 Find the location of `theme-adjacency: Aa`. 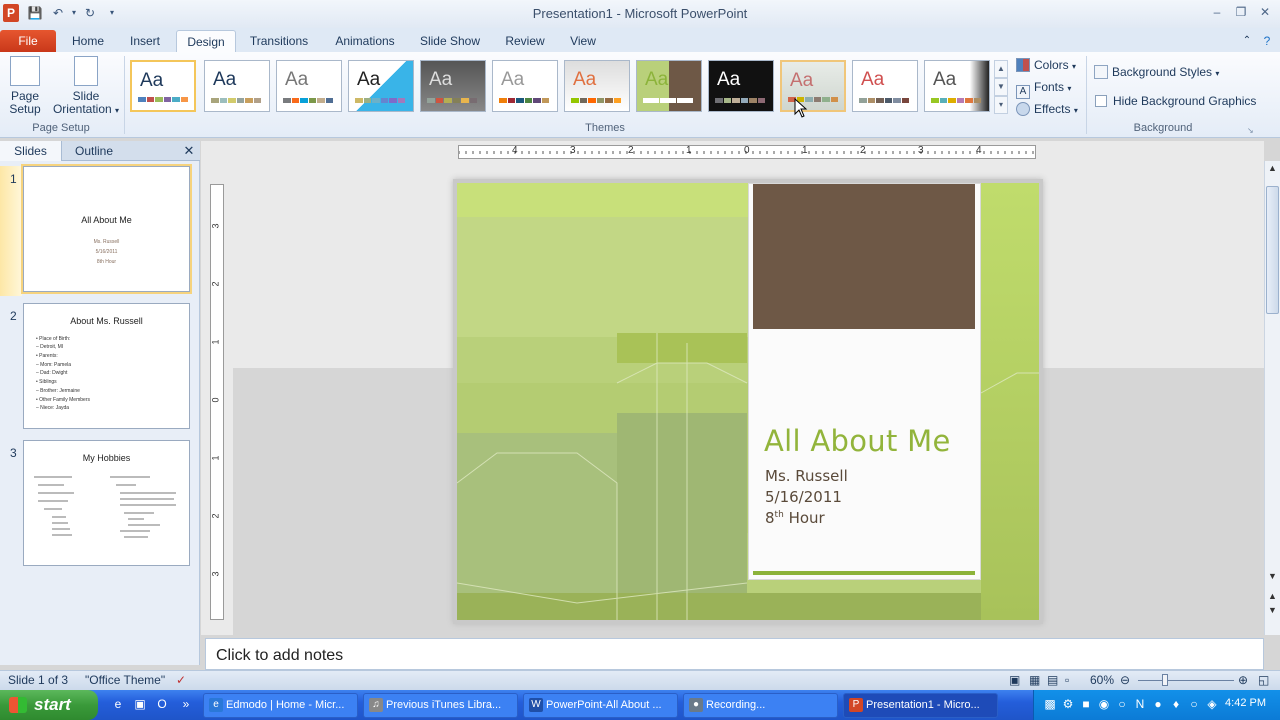

theme-adjacency: Aa is located at coordinates (237, 86).